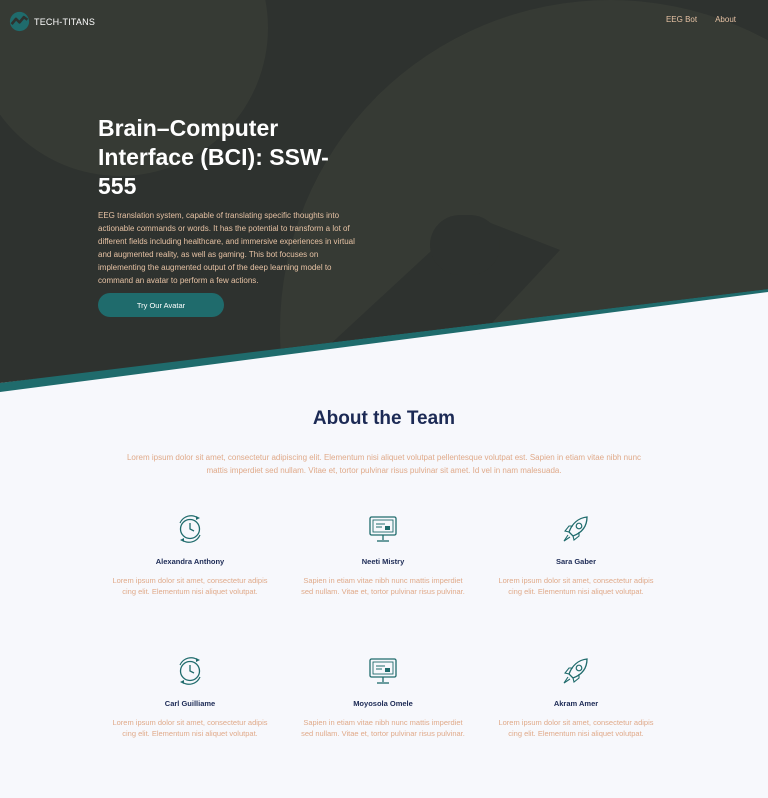  Describe the element at coordinates (190, 561) in the screenshot. I see `member-name: Alexandra Anthony` at that location.